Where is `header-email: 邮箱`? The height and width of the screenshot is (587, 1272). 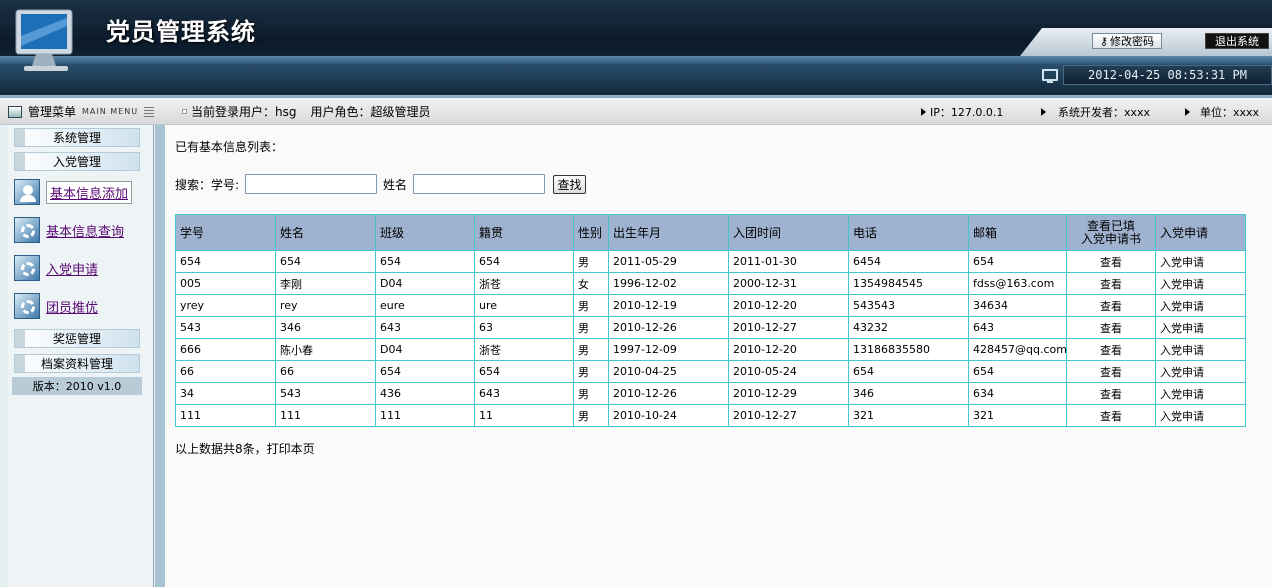
header-email: 邮箱 is located at coordinates (1017, 232).